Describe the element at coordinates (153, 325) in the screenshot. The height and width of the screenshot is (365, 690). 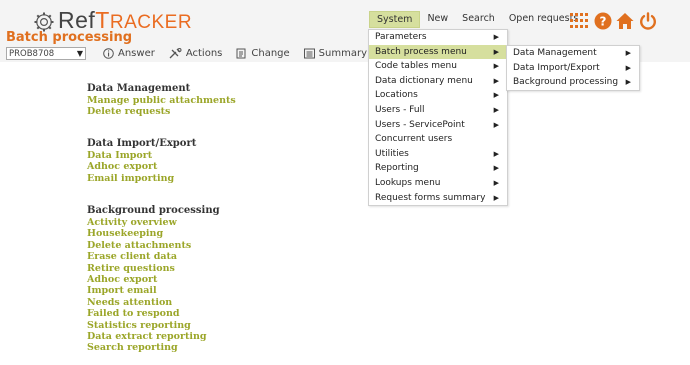
I see `link-statistics-reporting: Statistics reporting` at that location.